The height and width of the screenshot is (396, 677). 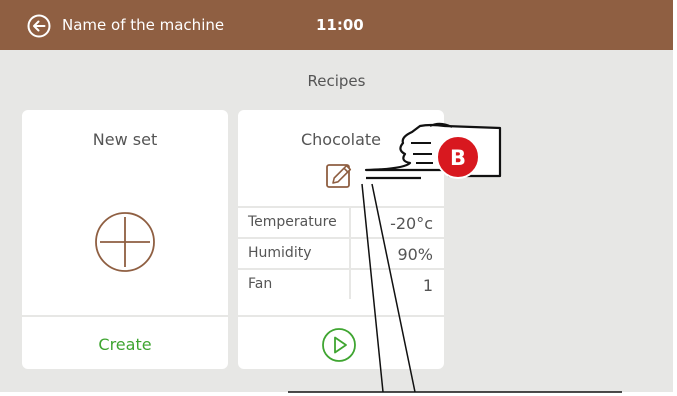 What do you see at coordinates (143, 25) in the screenshot?
I see `machine-name: Name of the machine` at bounding box center [143, 25].